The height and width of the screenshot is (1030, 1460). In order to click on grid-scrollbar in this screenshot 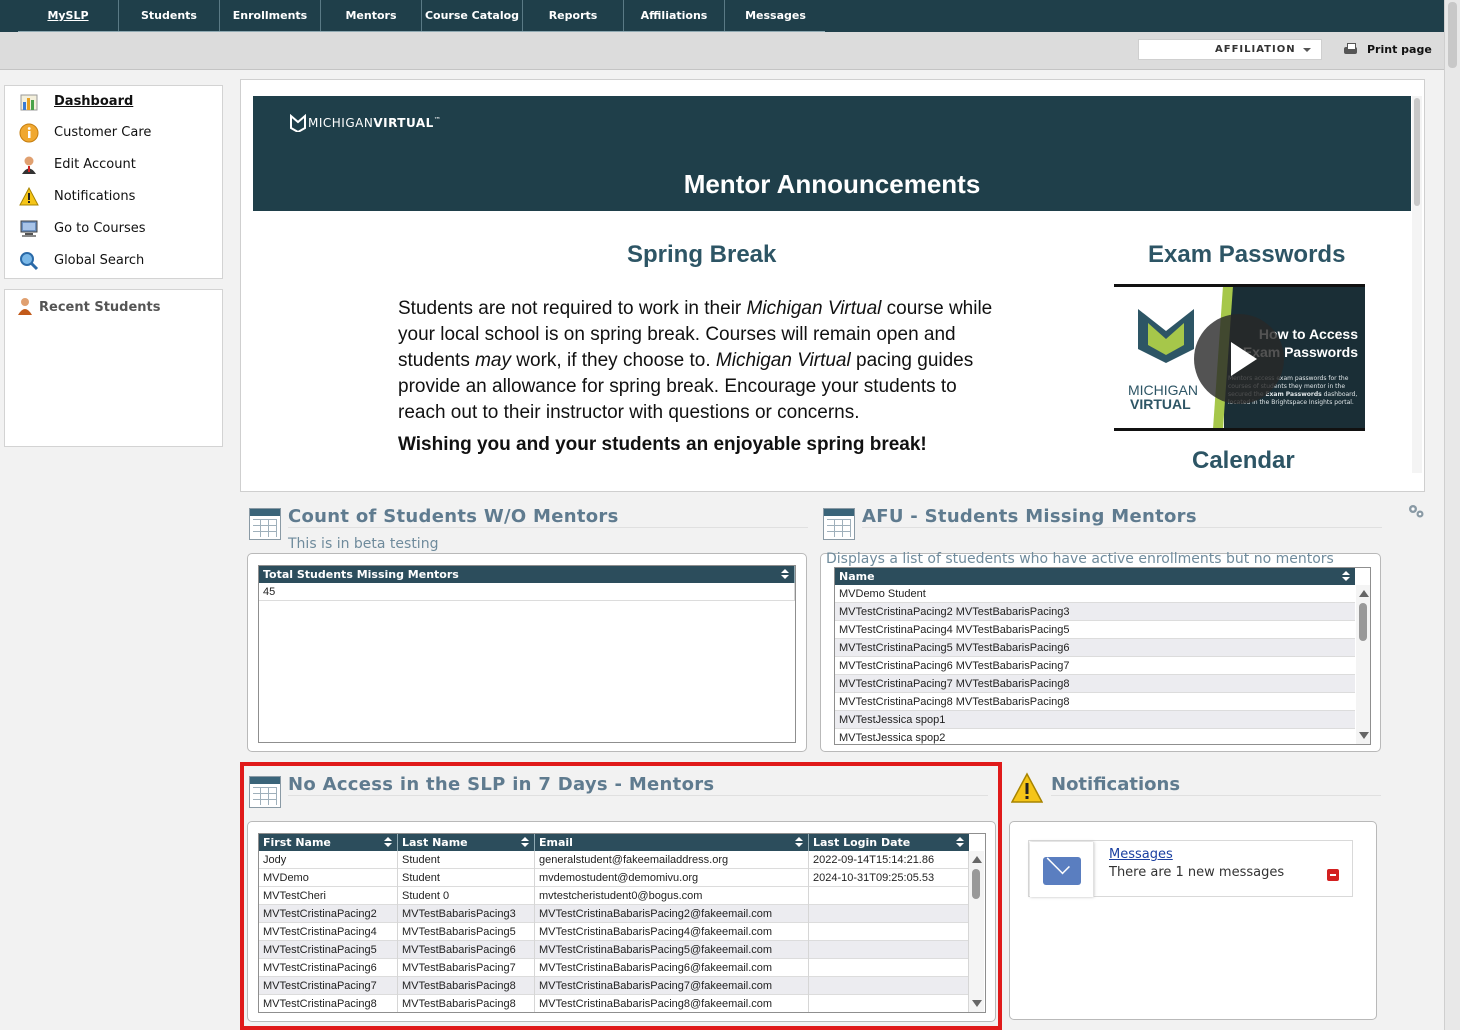, I will do `click(1363, 664)`.